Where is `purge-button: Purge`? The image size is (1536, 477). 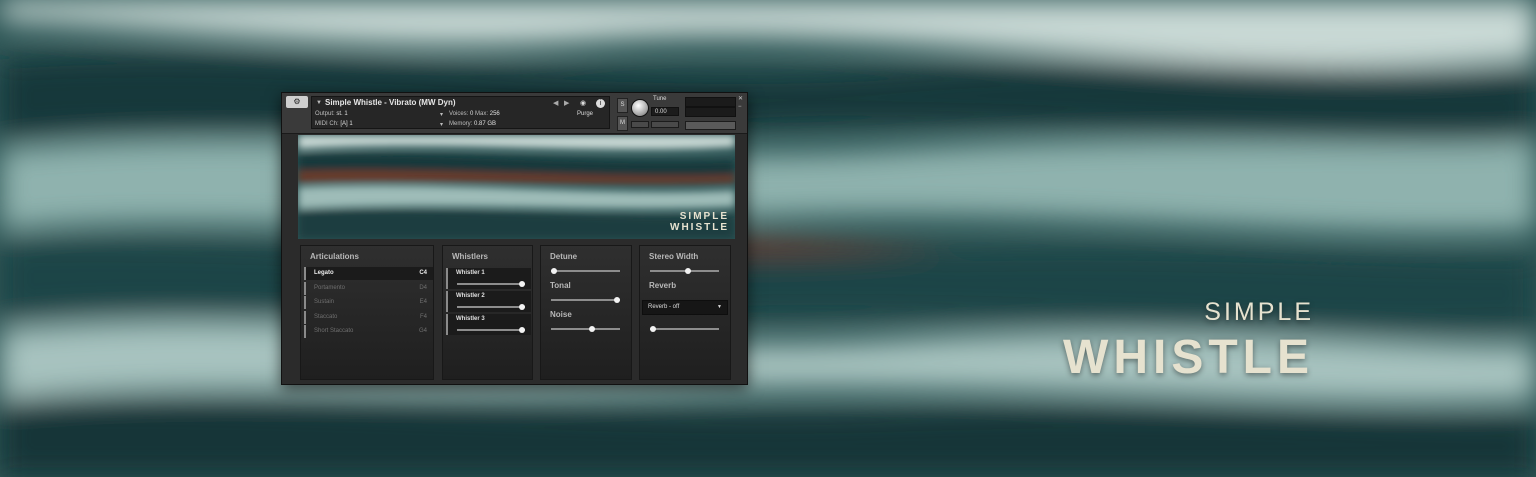
purge-button: Purge is located at coordinates (585, 114).